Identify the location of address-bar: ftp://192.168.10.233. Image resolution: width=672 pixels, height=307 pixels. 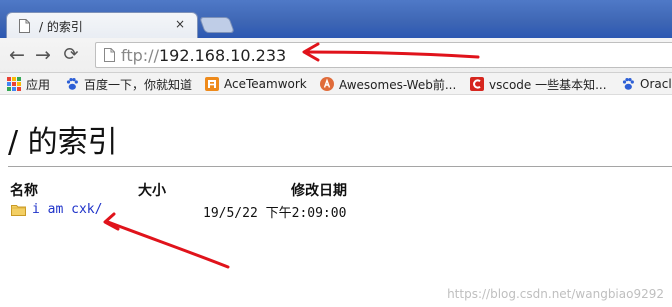
(383, 55).